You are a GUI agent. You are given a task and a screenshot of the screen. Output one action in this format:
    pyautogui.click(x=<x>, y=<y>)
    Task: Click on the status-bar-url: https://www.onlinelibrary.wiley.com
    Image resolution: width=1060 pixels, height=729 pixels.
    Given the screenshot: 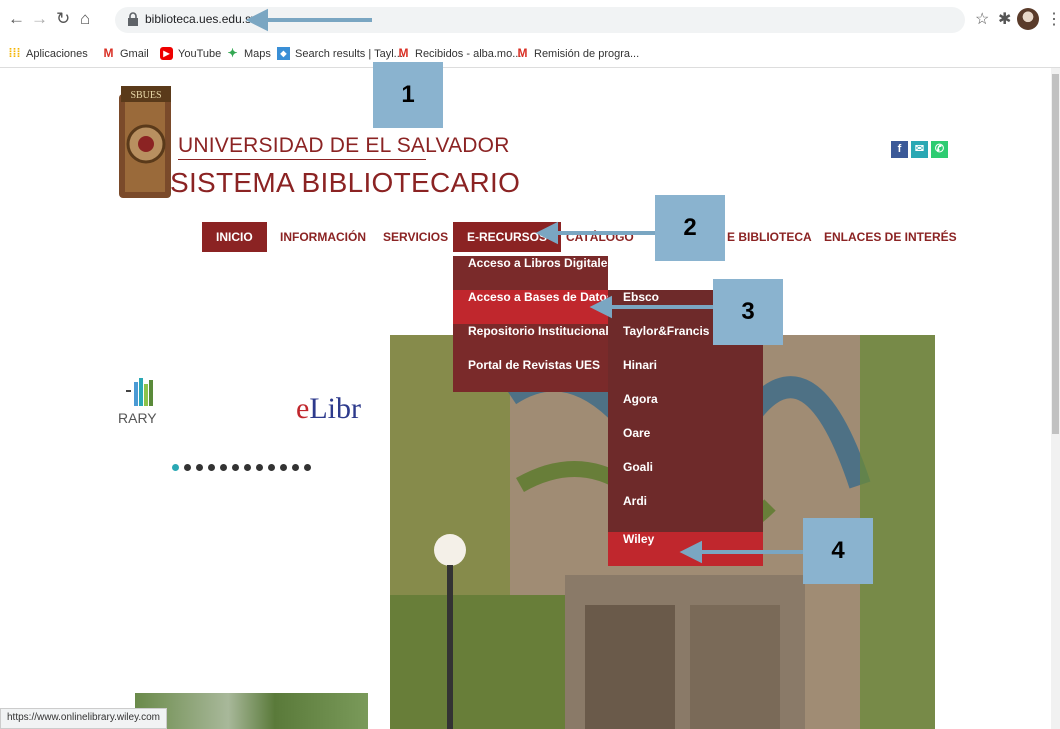 What is the action you would take?
    pyautogui.click(x=84, y=718)
    